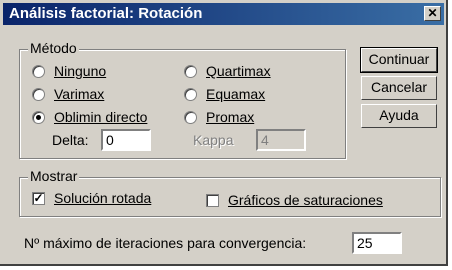 The width and height of the screenshot is (452, 270). Describe the element at coordinates (79, 94) in the screenshot. I see `radio-varimax-label: Varimax` at that location.